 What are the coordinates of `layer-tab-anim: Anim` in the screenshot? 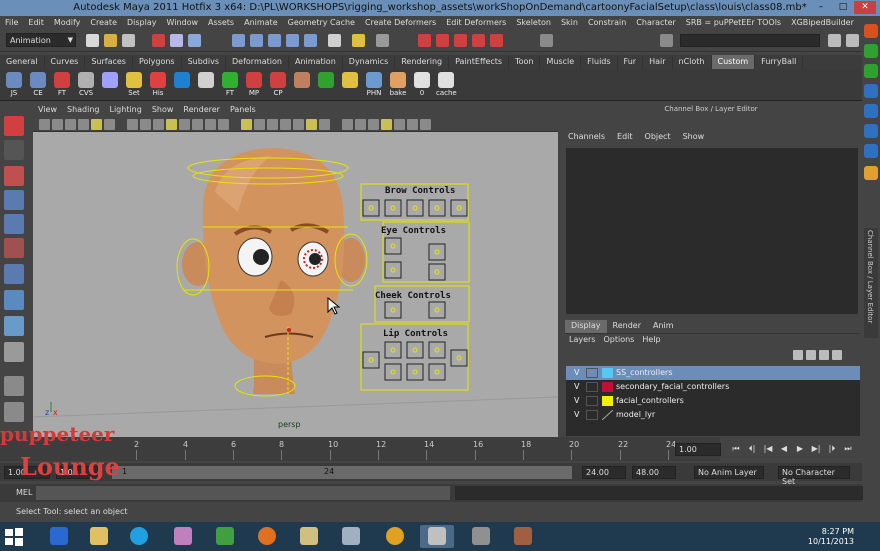 It's located at (663, 326).